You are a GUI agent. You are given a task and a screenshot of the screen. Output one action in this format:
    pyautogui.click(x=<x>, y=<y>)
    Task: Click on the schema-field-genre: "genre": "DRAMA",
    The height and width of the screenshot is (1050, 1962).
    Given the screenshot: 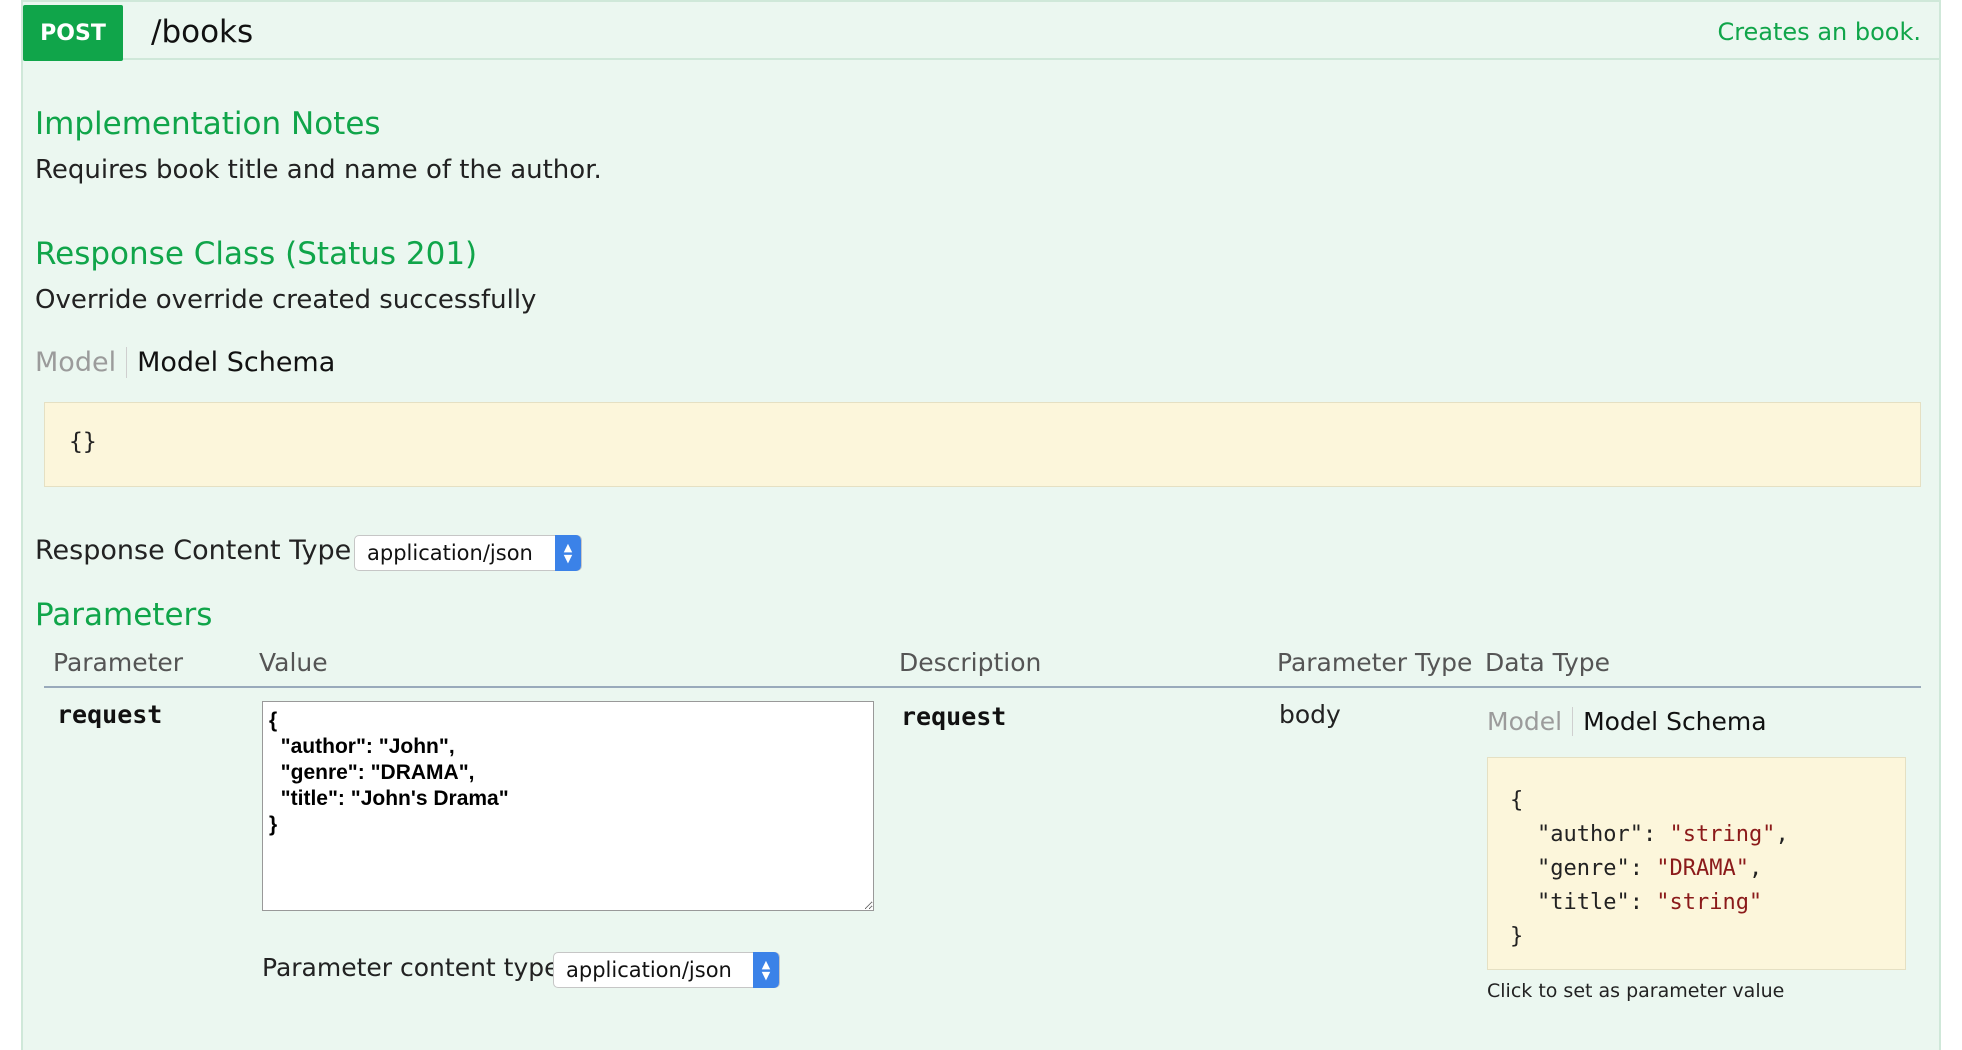 What is the action you would take?
    pyautogui.click(x=1650, y=868)
    